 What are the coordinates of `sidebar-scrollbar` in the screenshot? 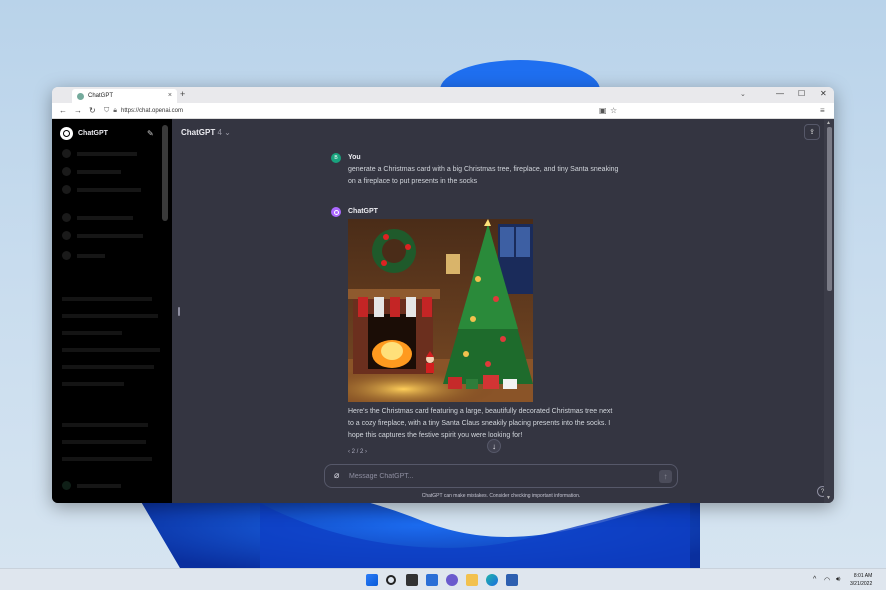 It's located at (165, 173).